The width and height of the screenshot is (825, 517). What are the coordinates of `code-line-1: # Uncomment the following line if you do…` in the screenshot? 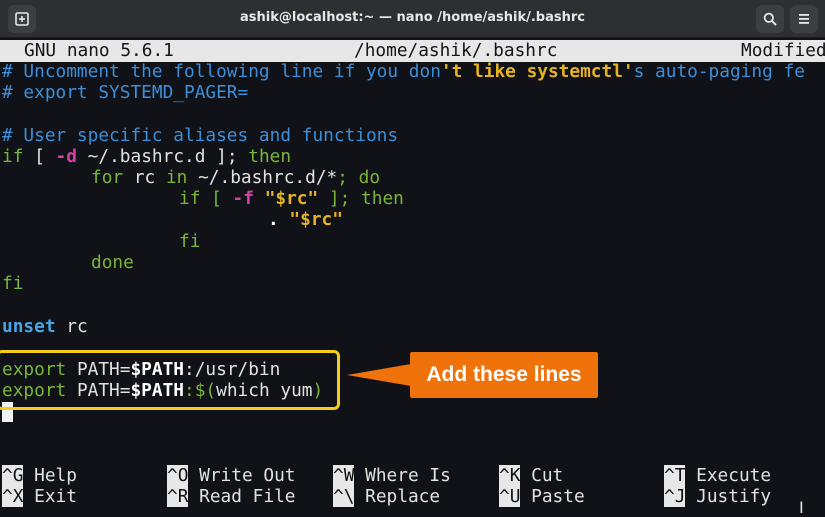 It's located at (403, 71).